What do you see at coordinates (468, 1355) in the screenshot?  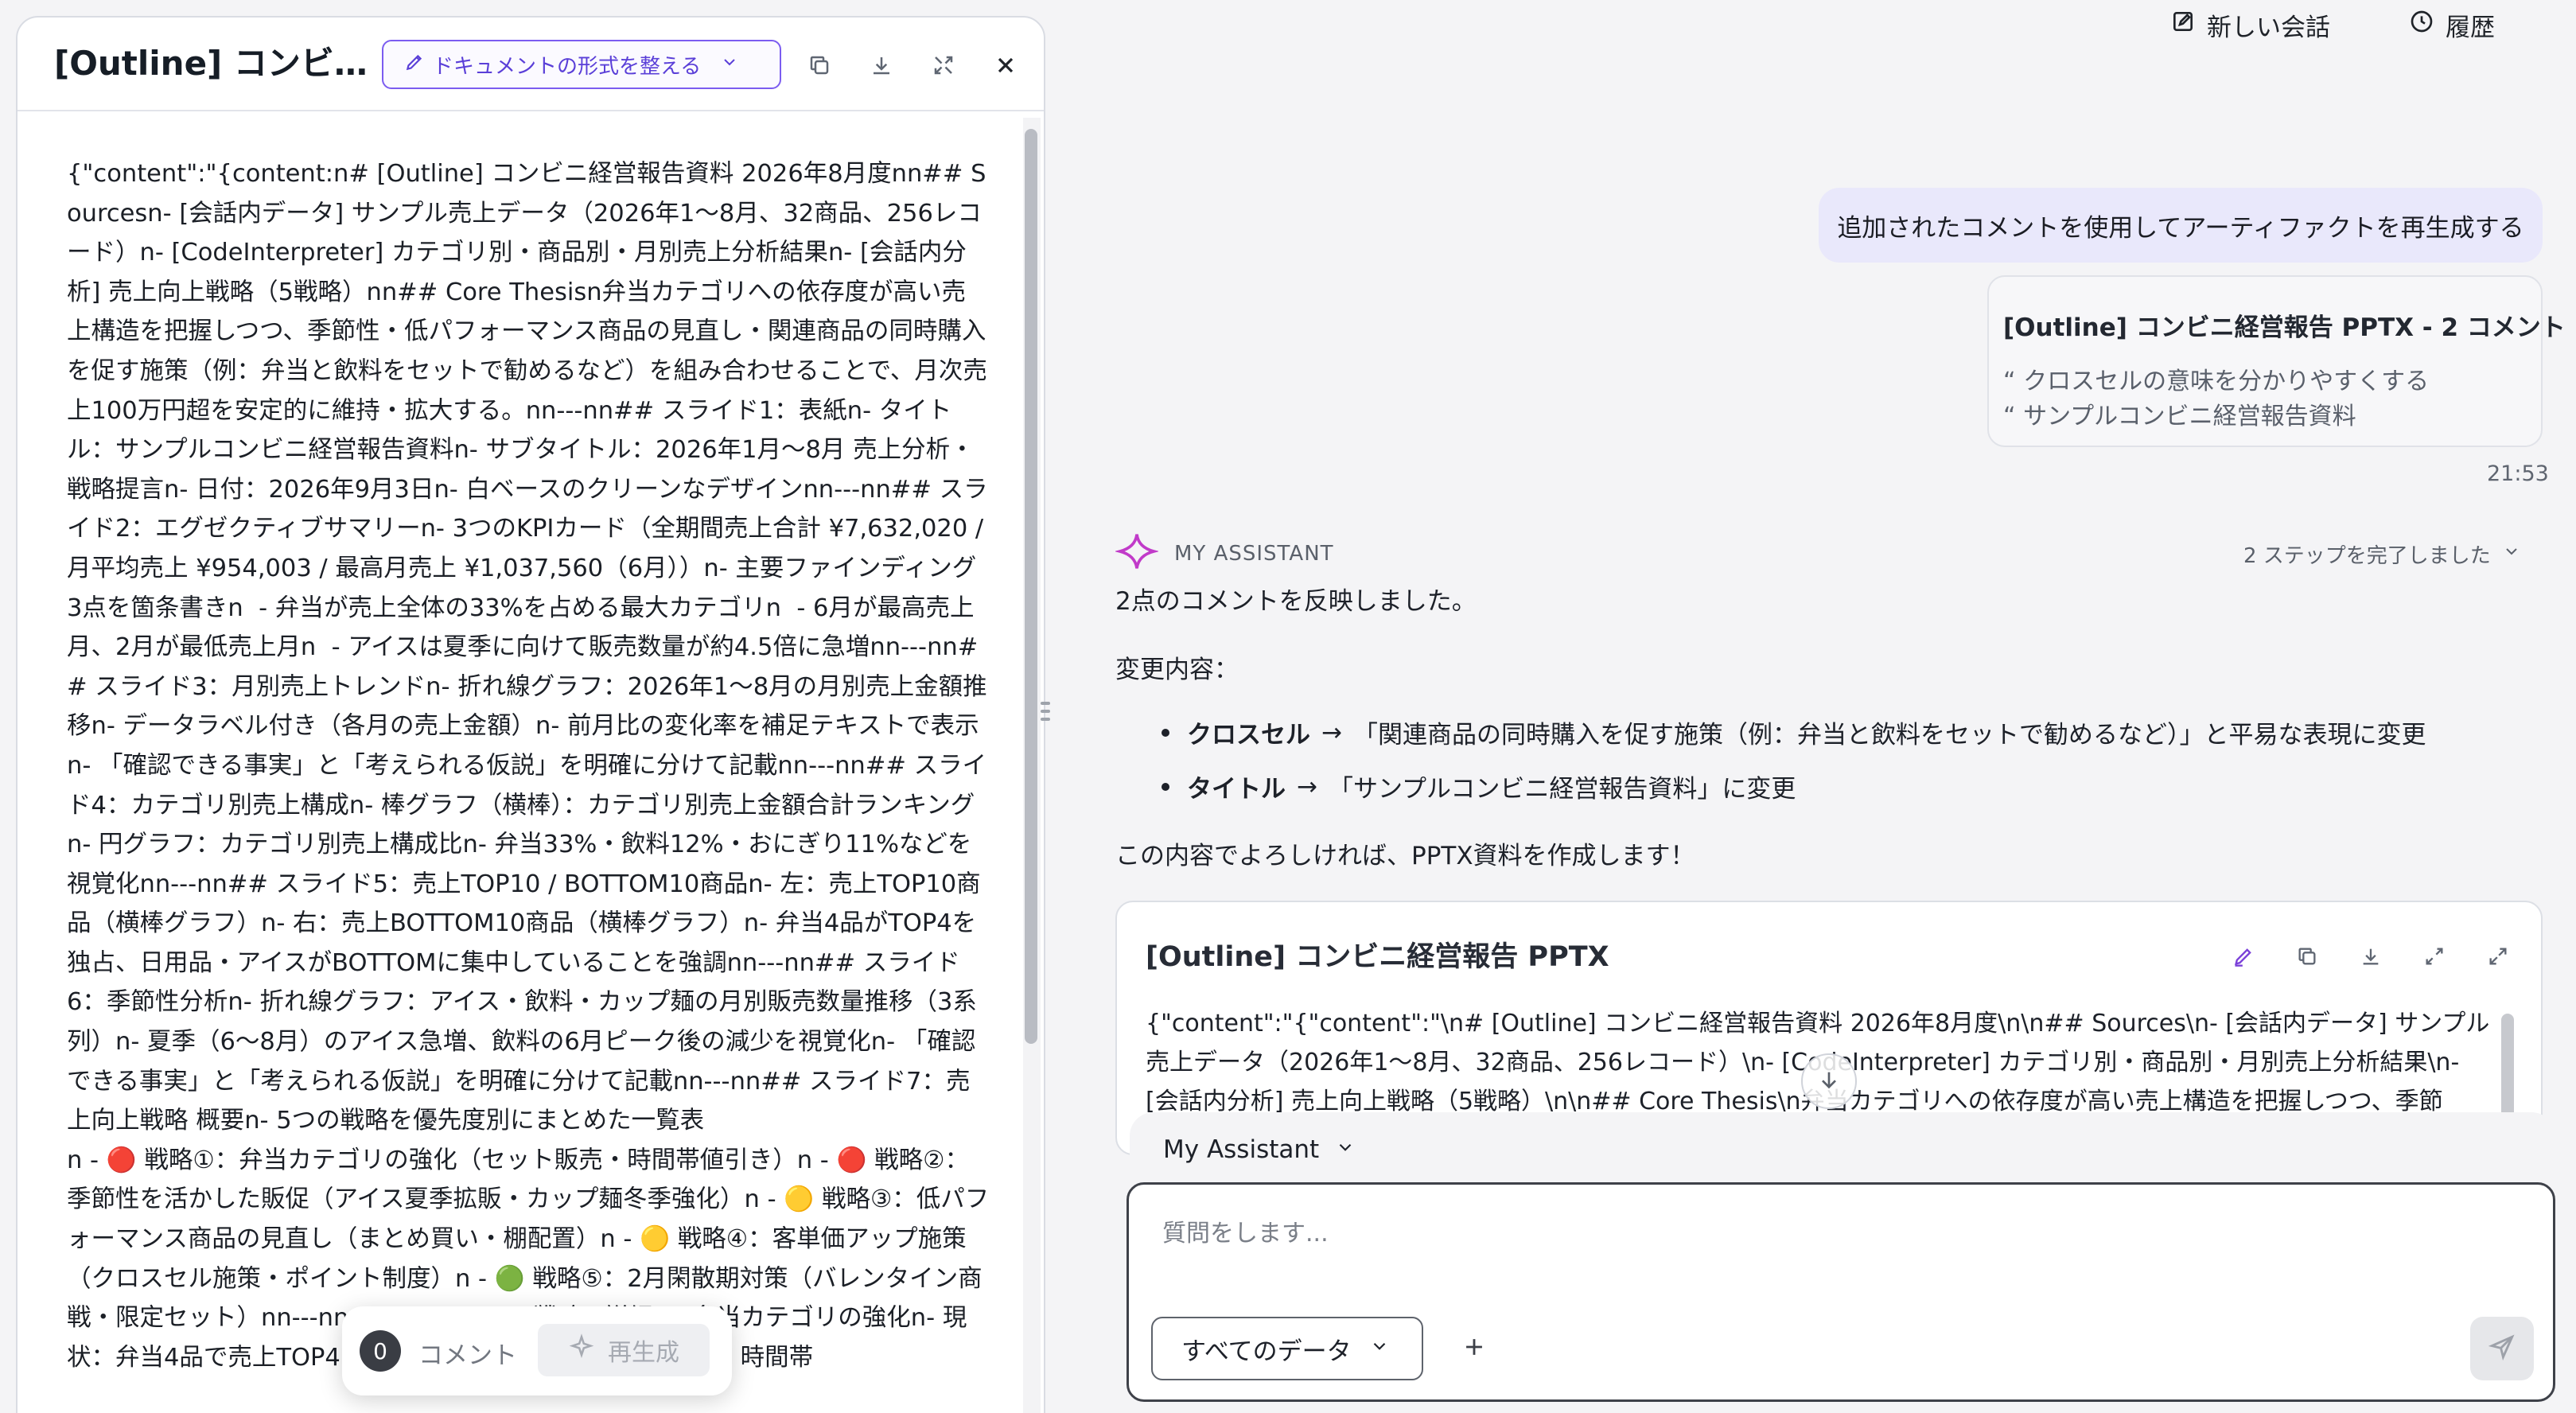 I see `comment-label: コメント` at bounding box center [468, 1355].